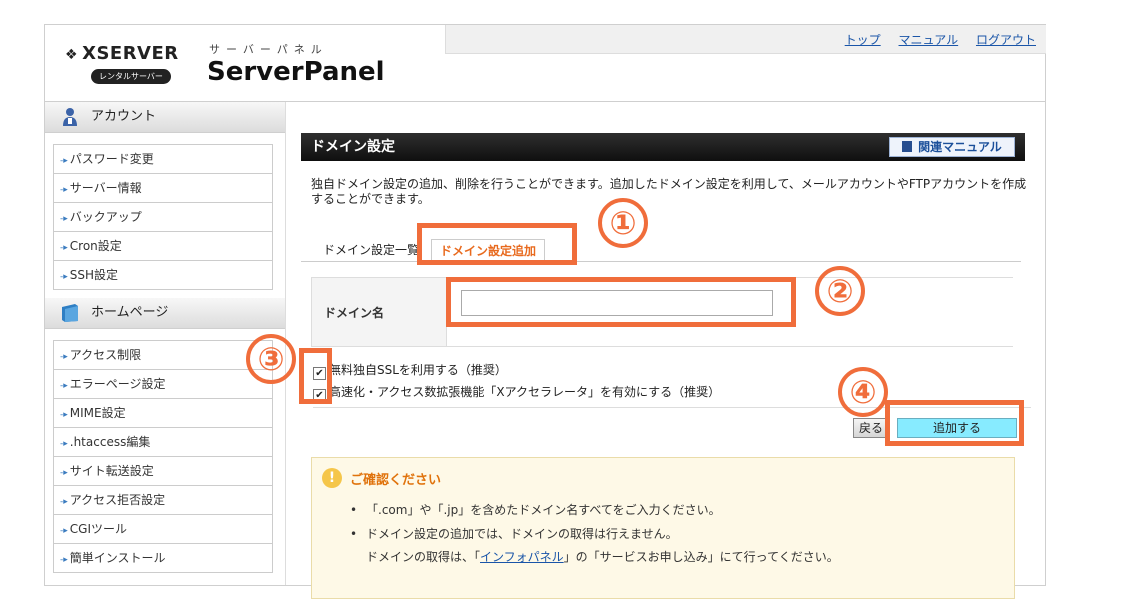  What do you see at coordinates (163, 275) in the screenshot?
I see `sidebar-item-ssh: -▸ SSH設定` at bounding box center [163, 275].